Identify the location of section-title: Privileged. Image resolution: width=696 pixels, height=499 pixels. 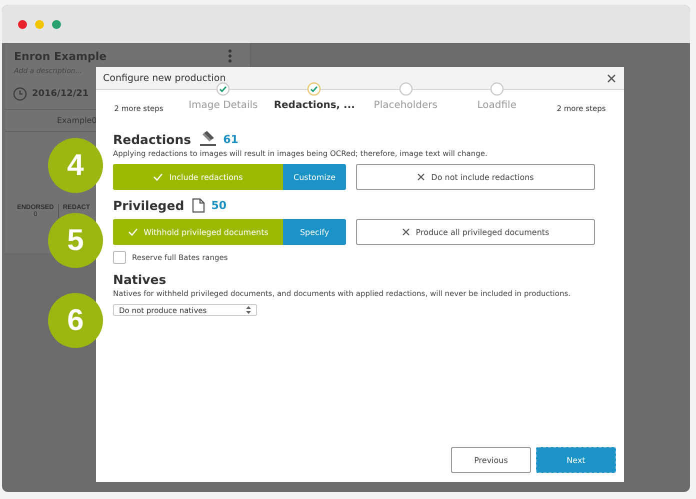
(148, 205).